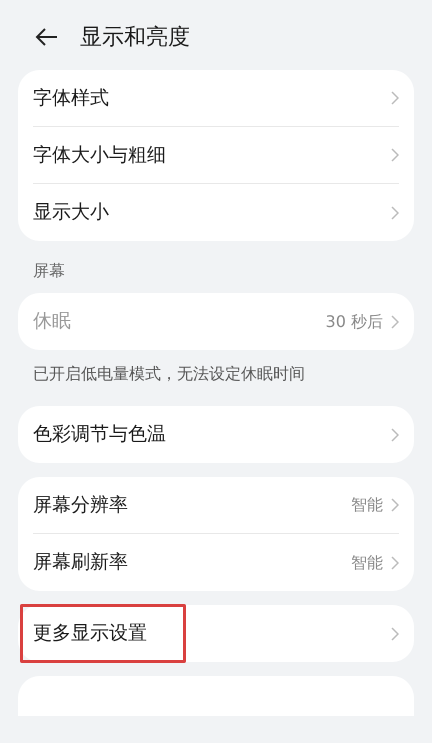 This screenshot has height=743, width=432. I want to click on setting-item: 显示大小, so click(71, 212).